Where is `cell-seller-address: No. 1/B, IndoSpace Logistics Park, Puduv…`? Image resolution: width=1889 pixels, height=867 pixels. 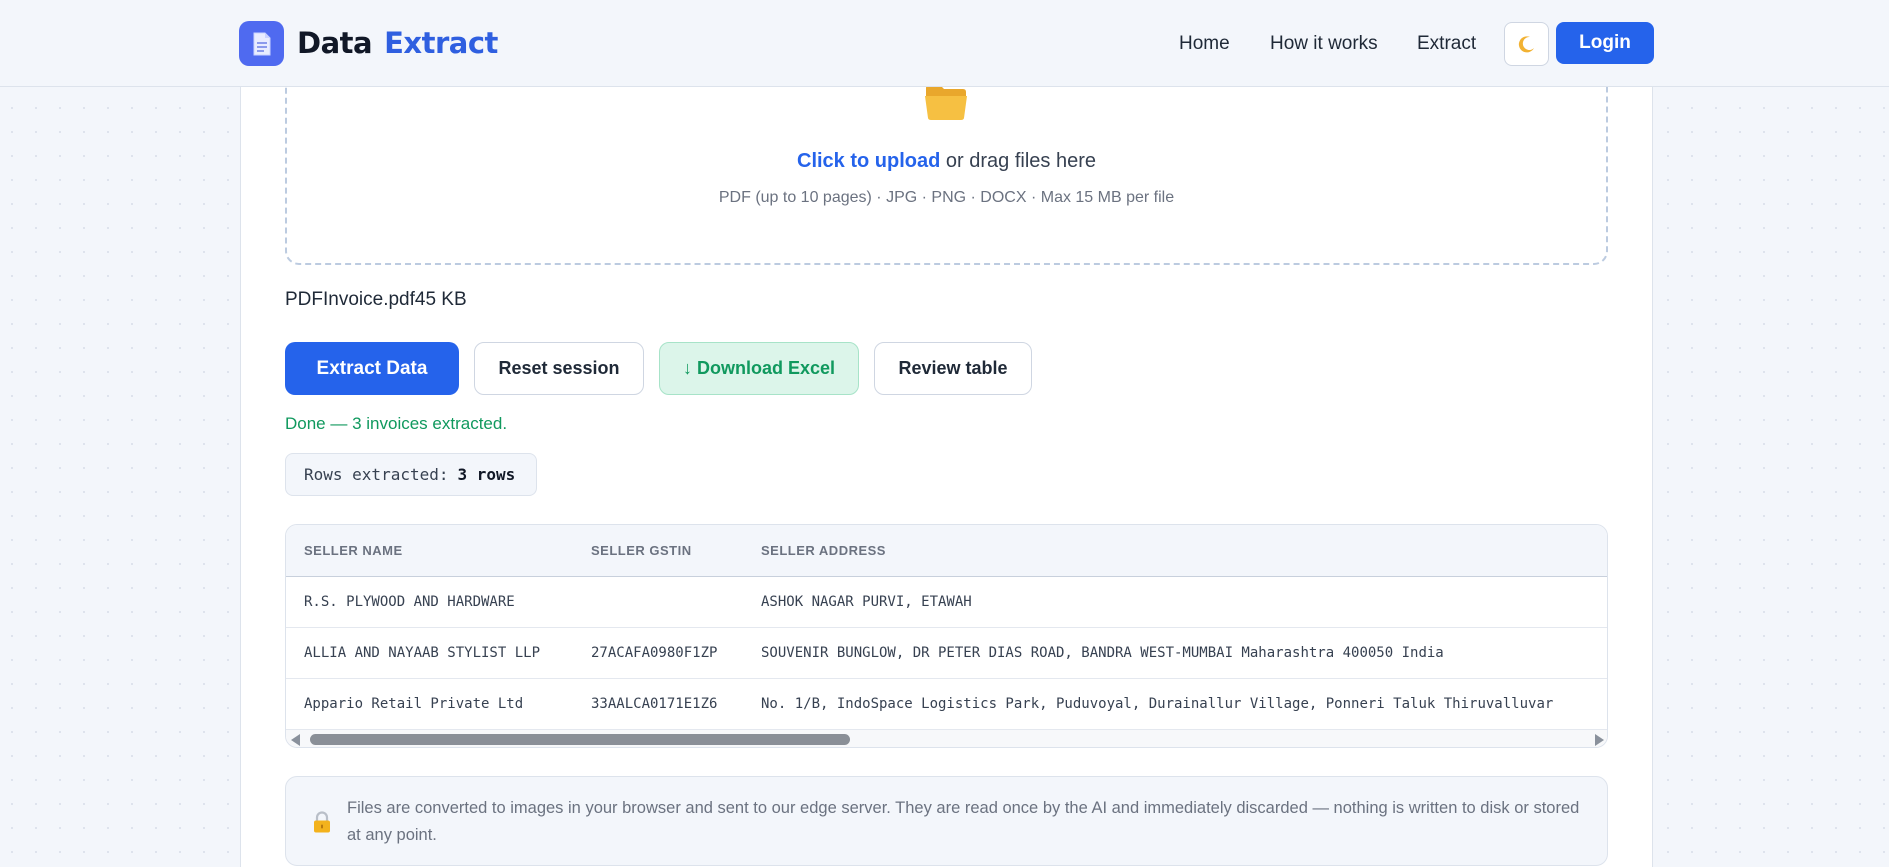
cell-seller-address: No. 1/B, IndoSpace Logistics Park, Puduv… is located at coordinates (1157, 704).